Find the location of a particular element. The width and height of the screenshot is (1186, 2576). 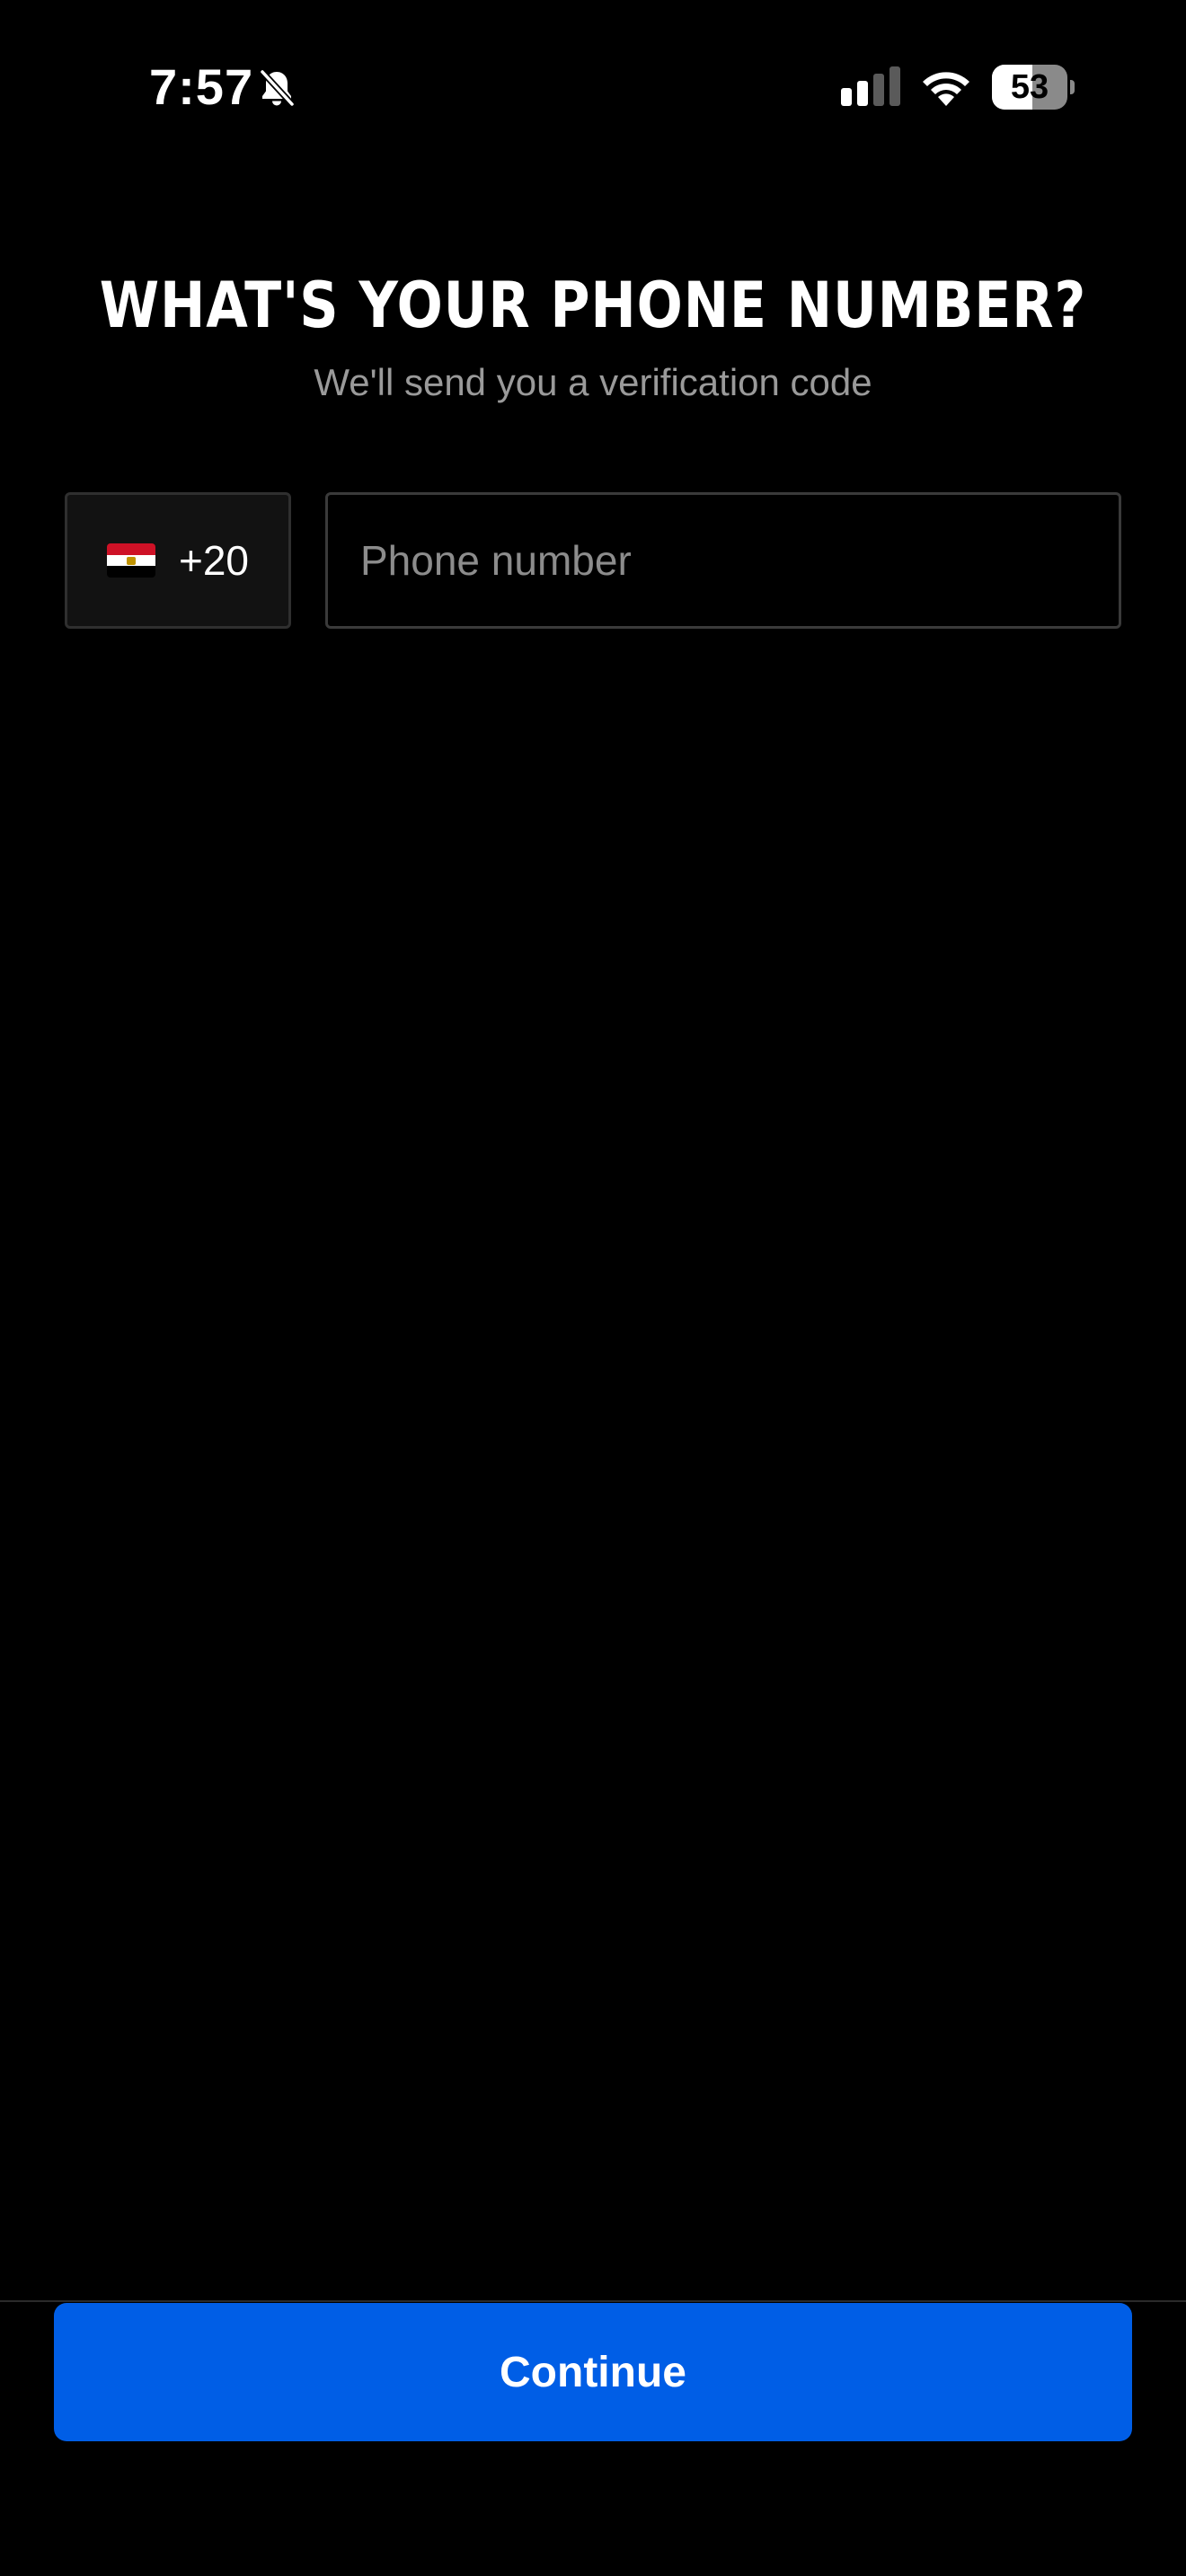

page-title: WHAT'S YOUR PHONE NUMBER? is located at coordinates (593, 305).